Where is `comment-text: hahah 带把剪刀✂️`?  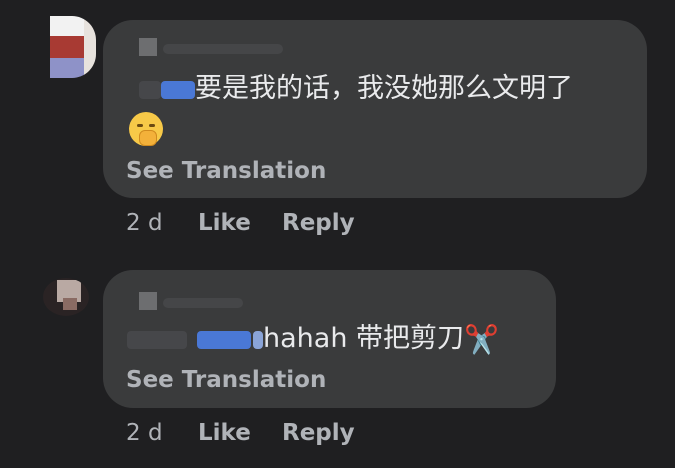
comment-text: hahah 带把剪刀✂️ is located at coordinates (313, 339).